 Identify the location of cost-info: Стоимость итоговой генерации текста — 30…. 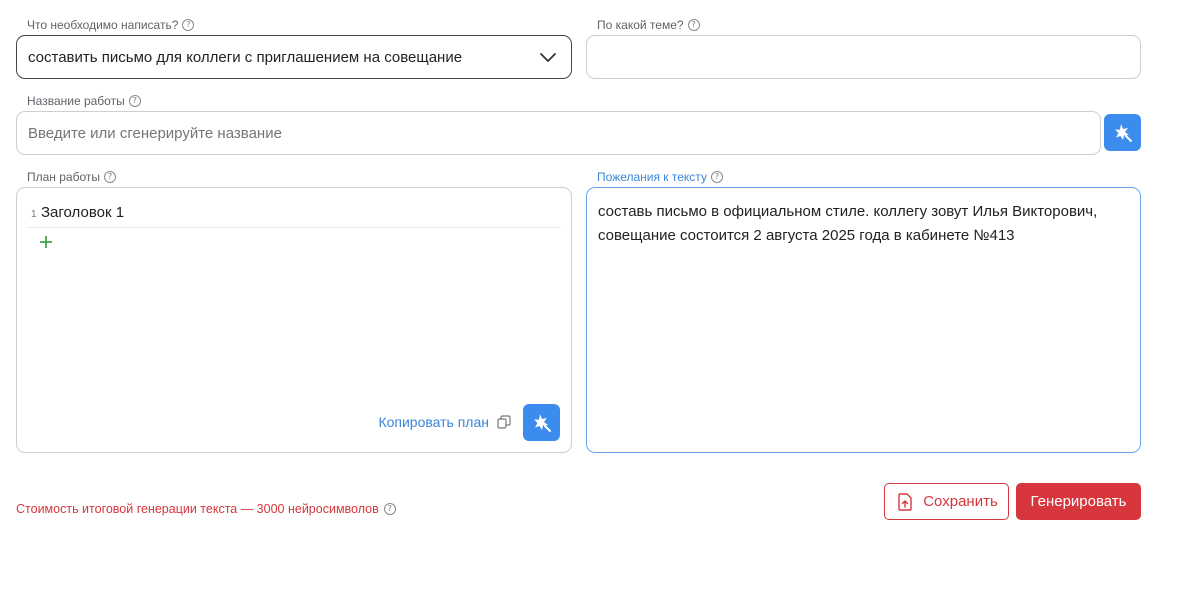
(206, 509).